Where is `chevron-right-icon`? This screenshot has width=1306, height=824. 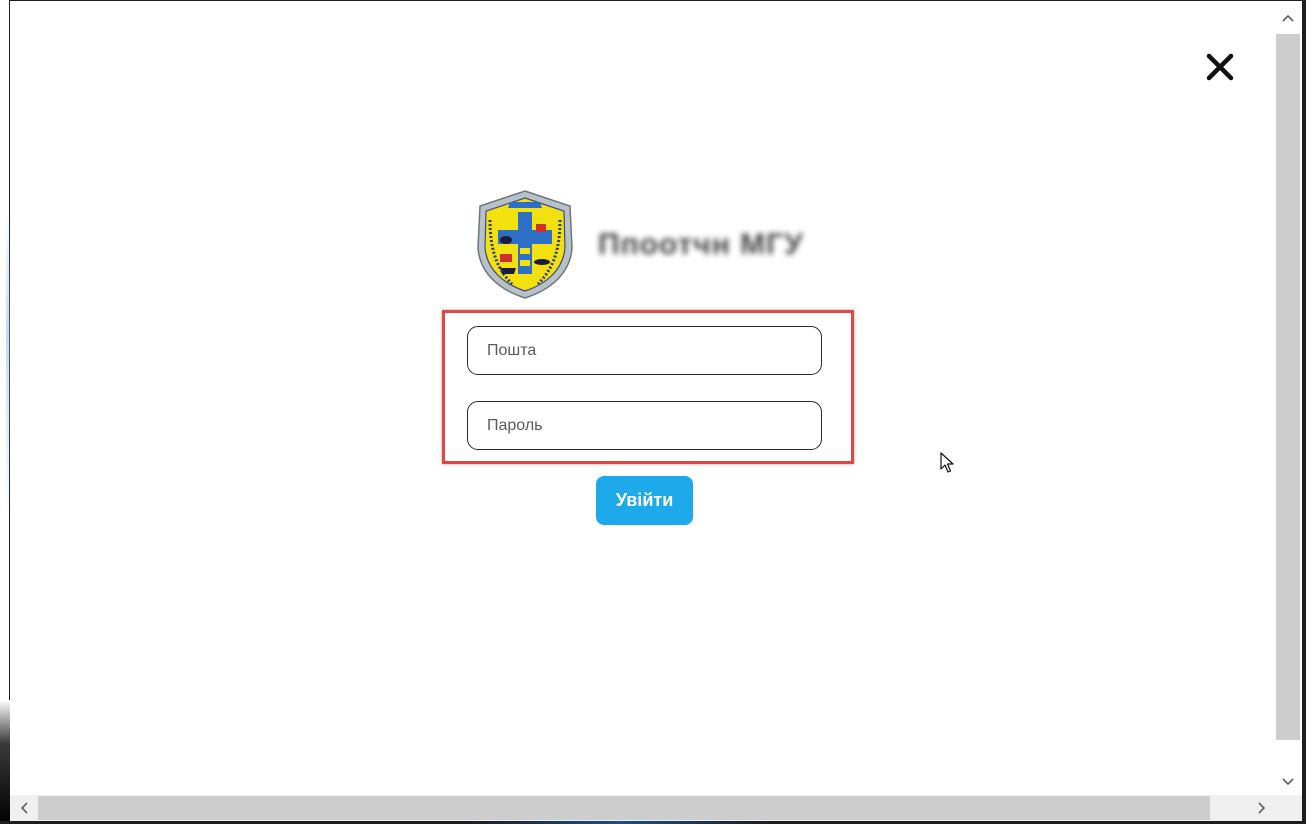 chevron-right-icon is located at coordinates (1262, 808).